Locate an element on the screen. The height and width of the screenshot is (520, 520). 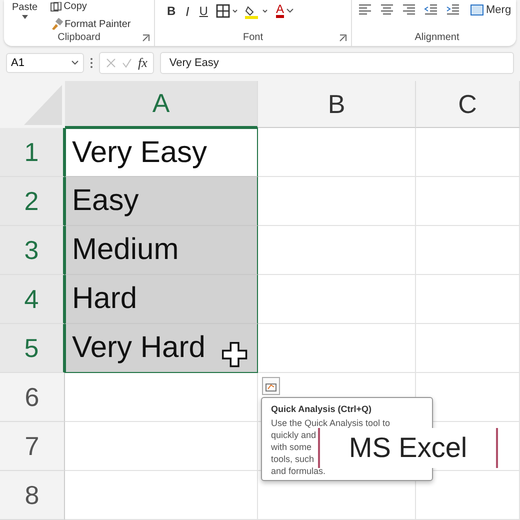
group-label: Clipboard is located at coordinates (79, 39).